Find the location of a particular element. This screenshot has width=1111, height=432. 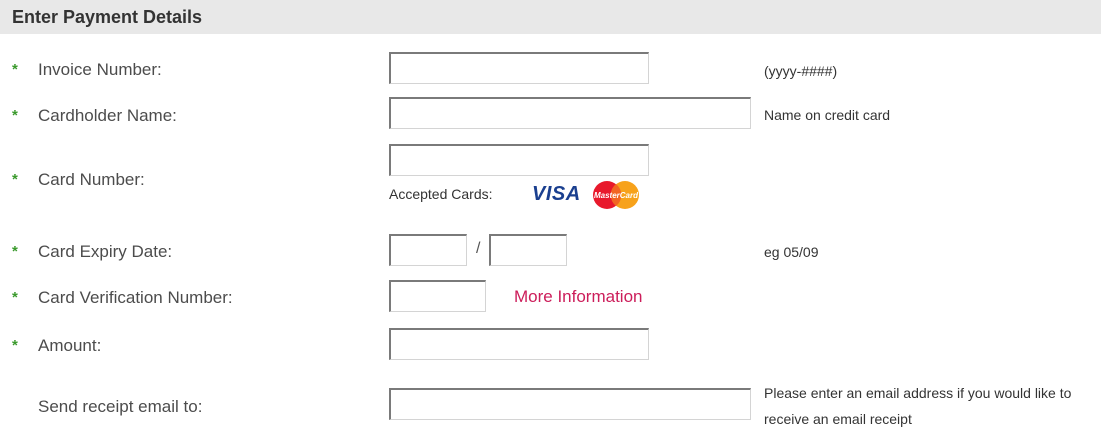

expiry-month-input is located at coordinates (428, 250).